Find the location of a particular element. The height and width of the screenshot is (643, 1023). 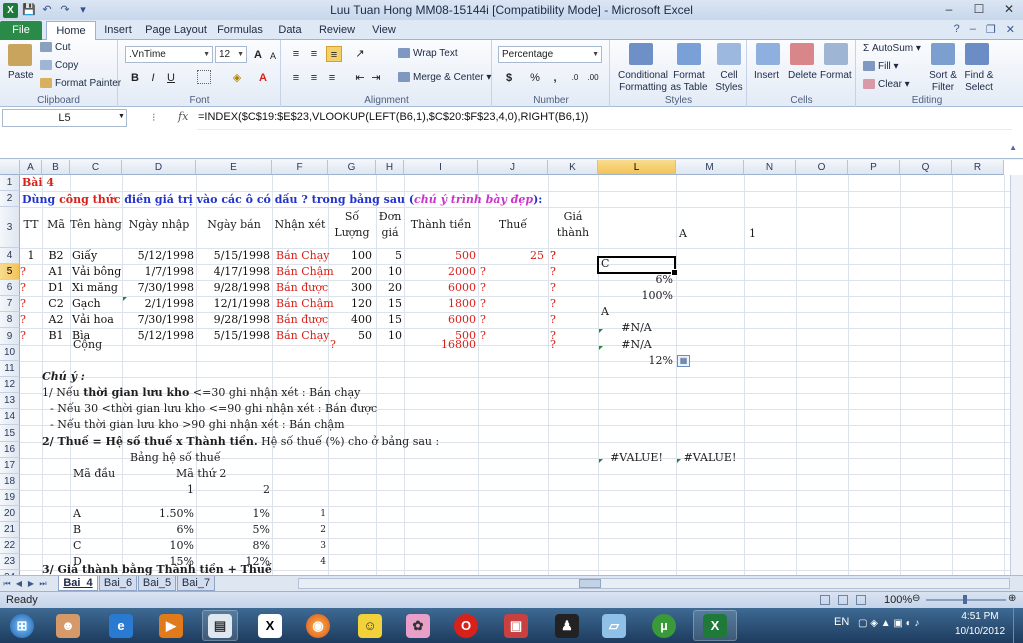

close-button: ✕ is located at coordinates (1009, 9).